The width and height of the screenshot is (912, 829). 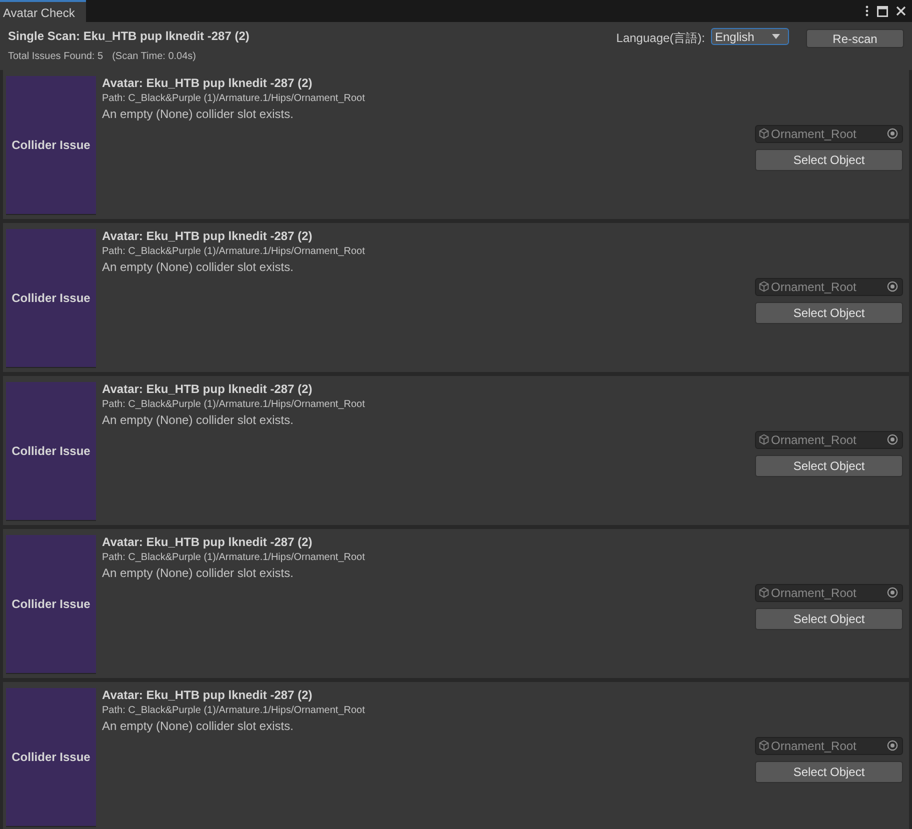 What do you see at coordinates (129, 36) in the screenshot?
I see `scan-title: Single Scan: Eku_HTB pup lknedit -287 (2)` at bounding box center [129, 36].